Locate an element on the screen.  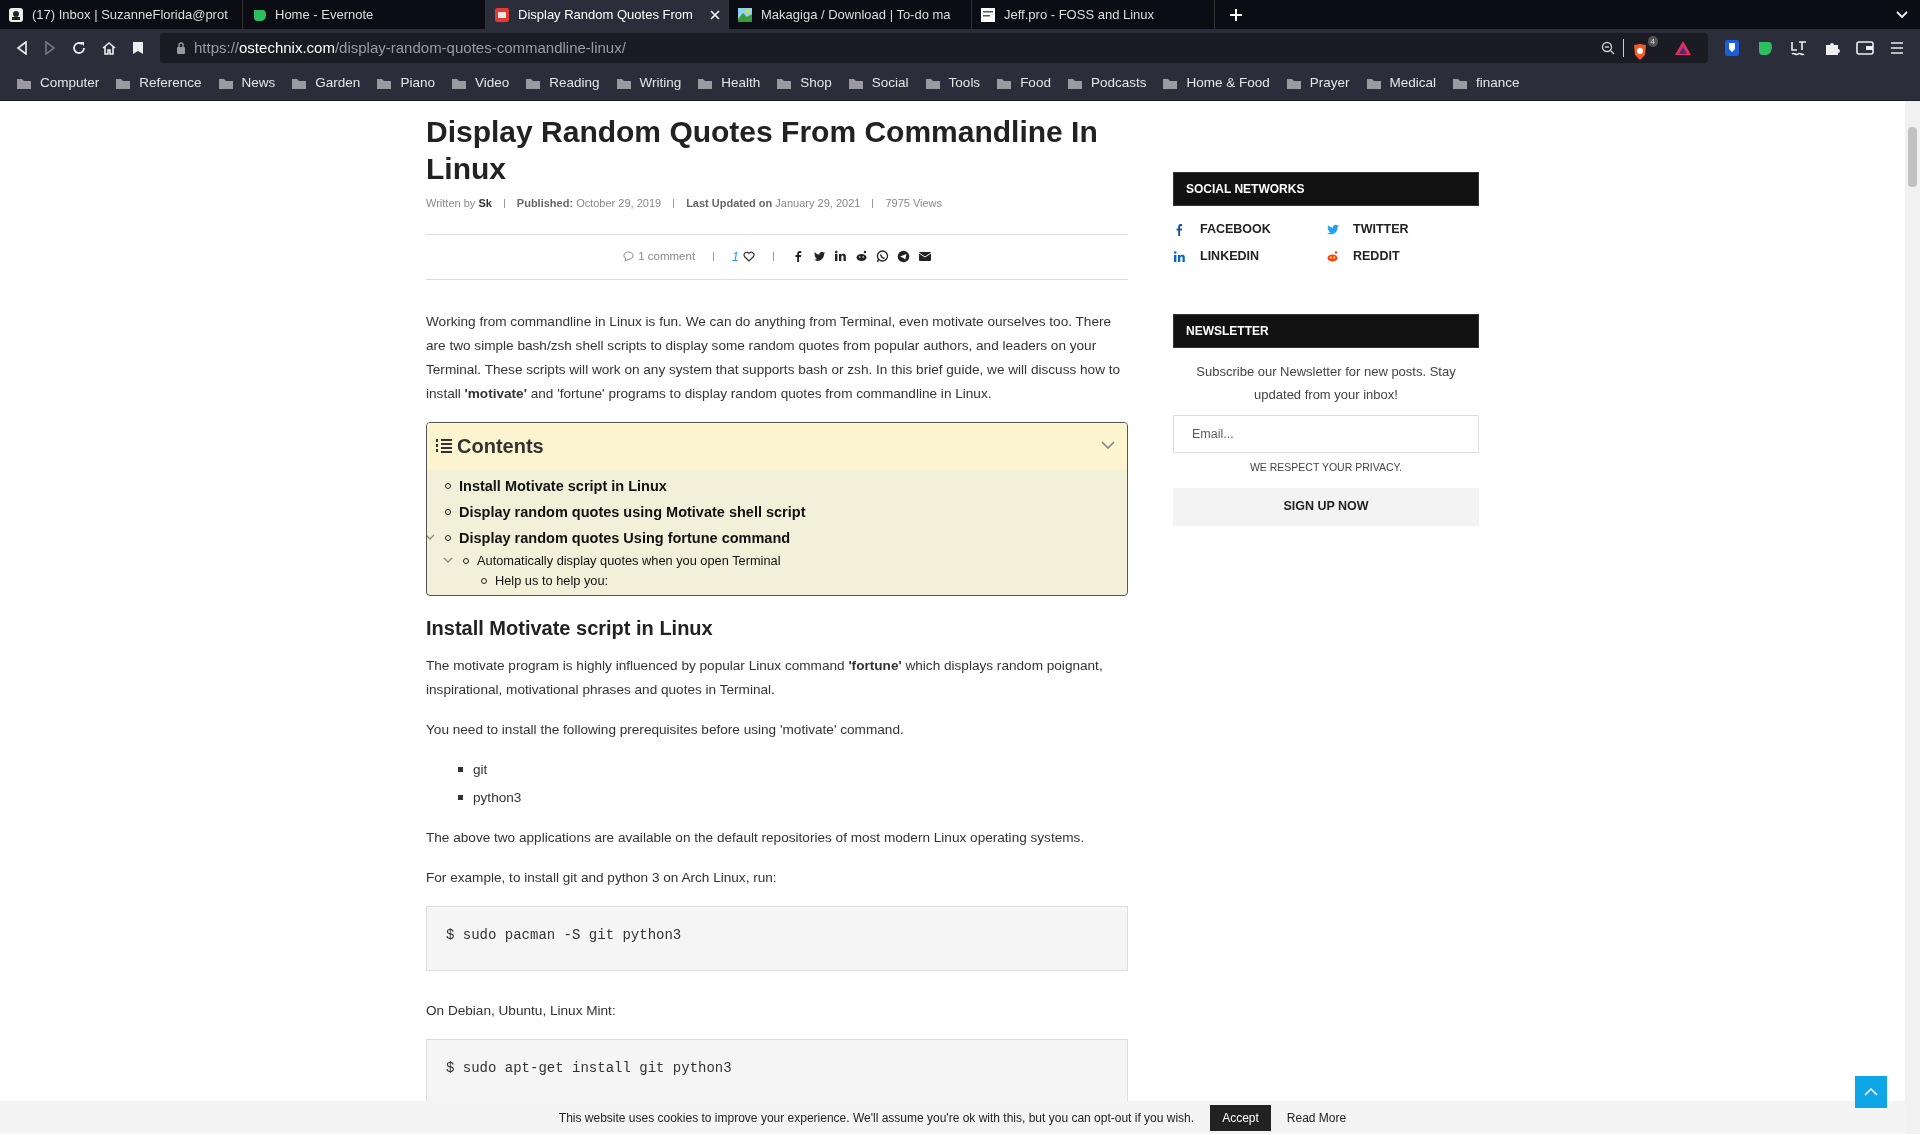
close-icon is located at coordinates (715, 14).